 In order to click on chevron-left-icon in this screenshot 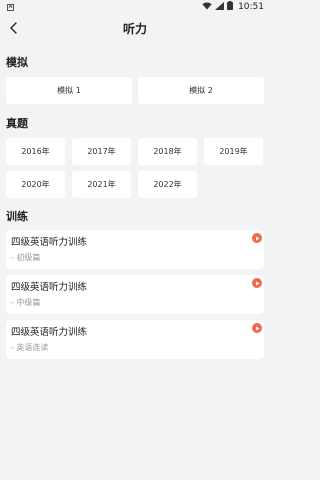, I will do `click(13, 28)`.